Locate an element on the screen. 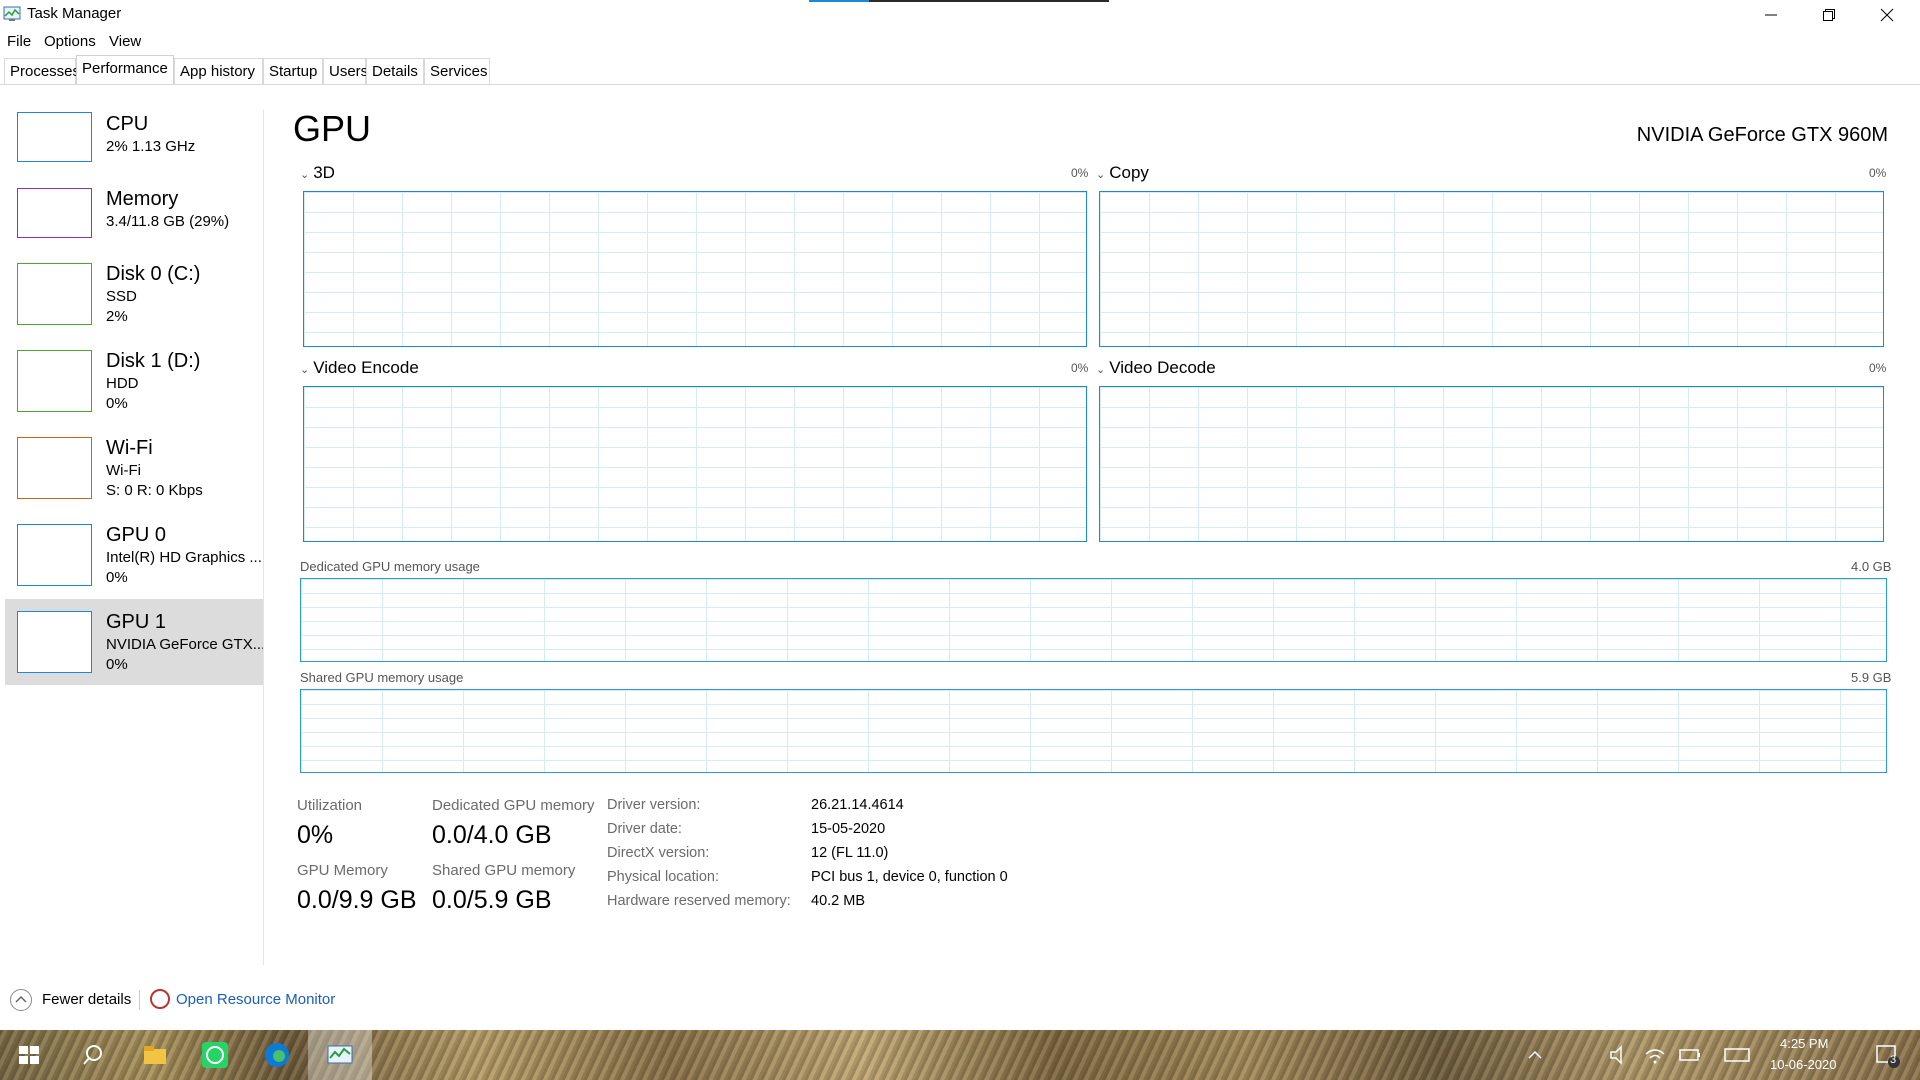 Image resolution: width=1920 pixels, height=1080 pixels. sidebar-item-memory: Memory 3.4/11.8 GB (29%) is located at coordinates (134, 215).